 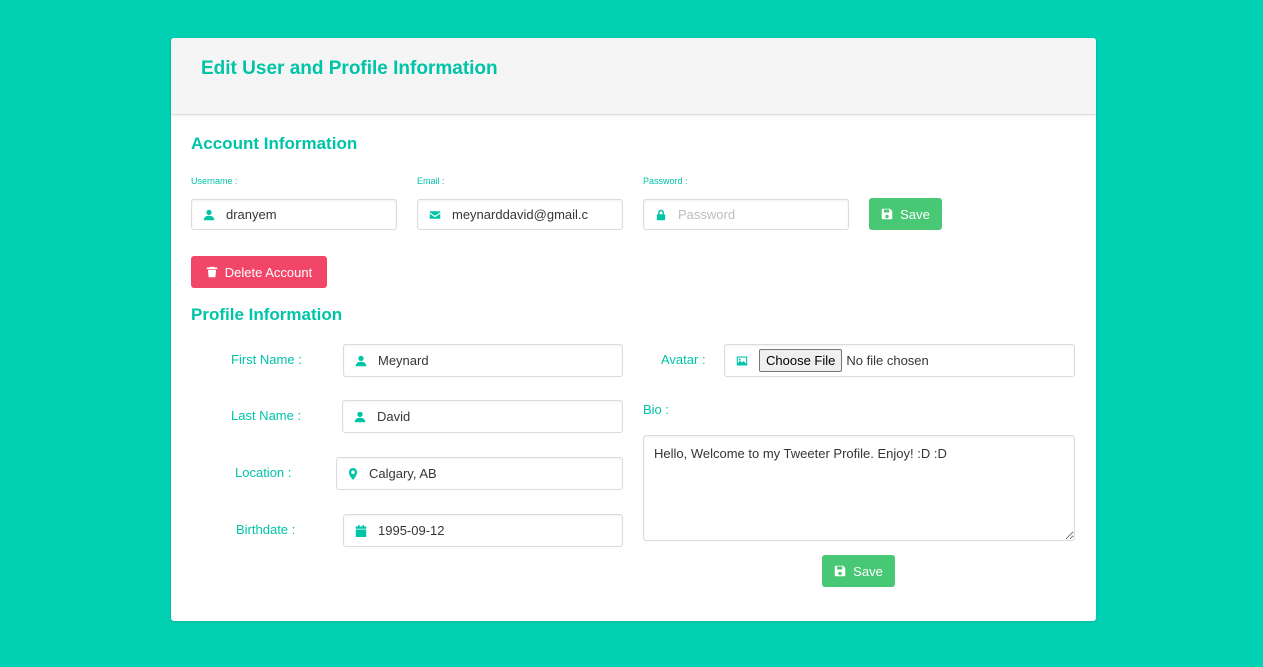 What do you see at coordinates (499, 416) in the screenshot?
I see `last-name-input` at bounding box center [499, 416].